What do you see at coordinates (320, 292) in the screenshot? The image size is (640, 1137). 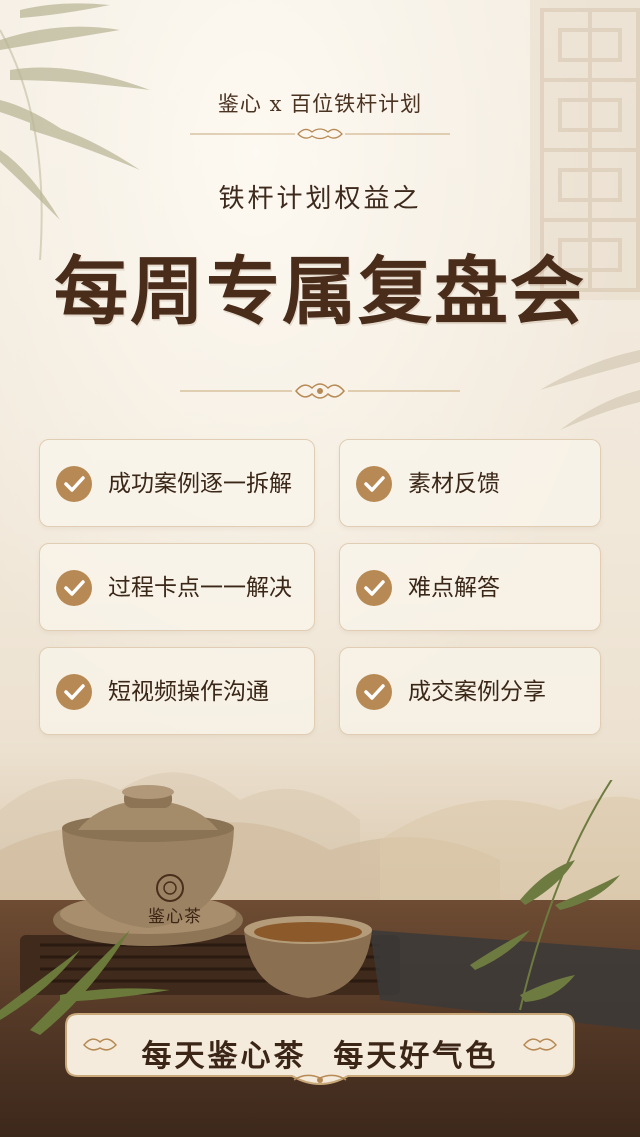 I see `page-title: 每周专属复盘会` at bounding box center [320, 292].